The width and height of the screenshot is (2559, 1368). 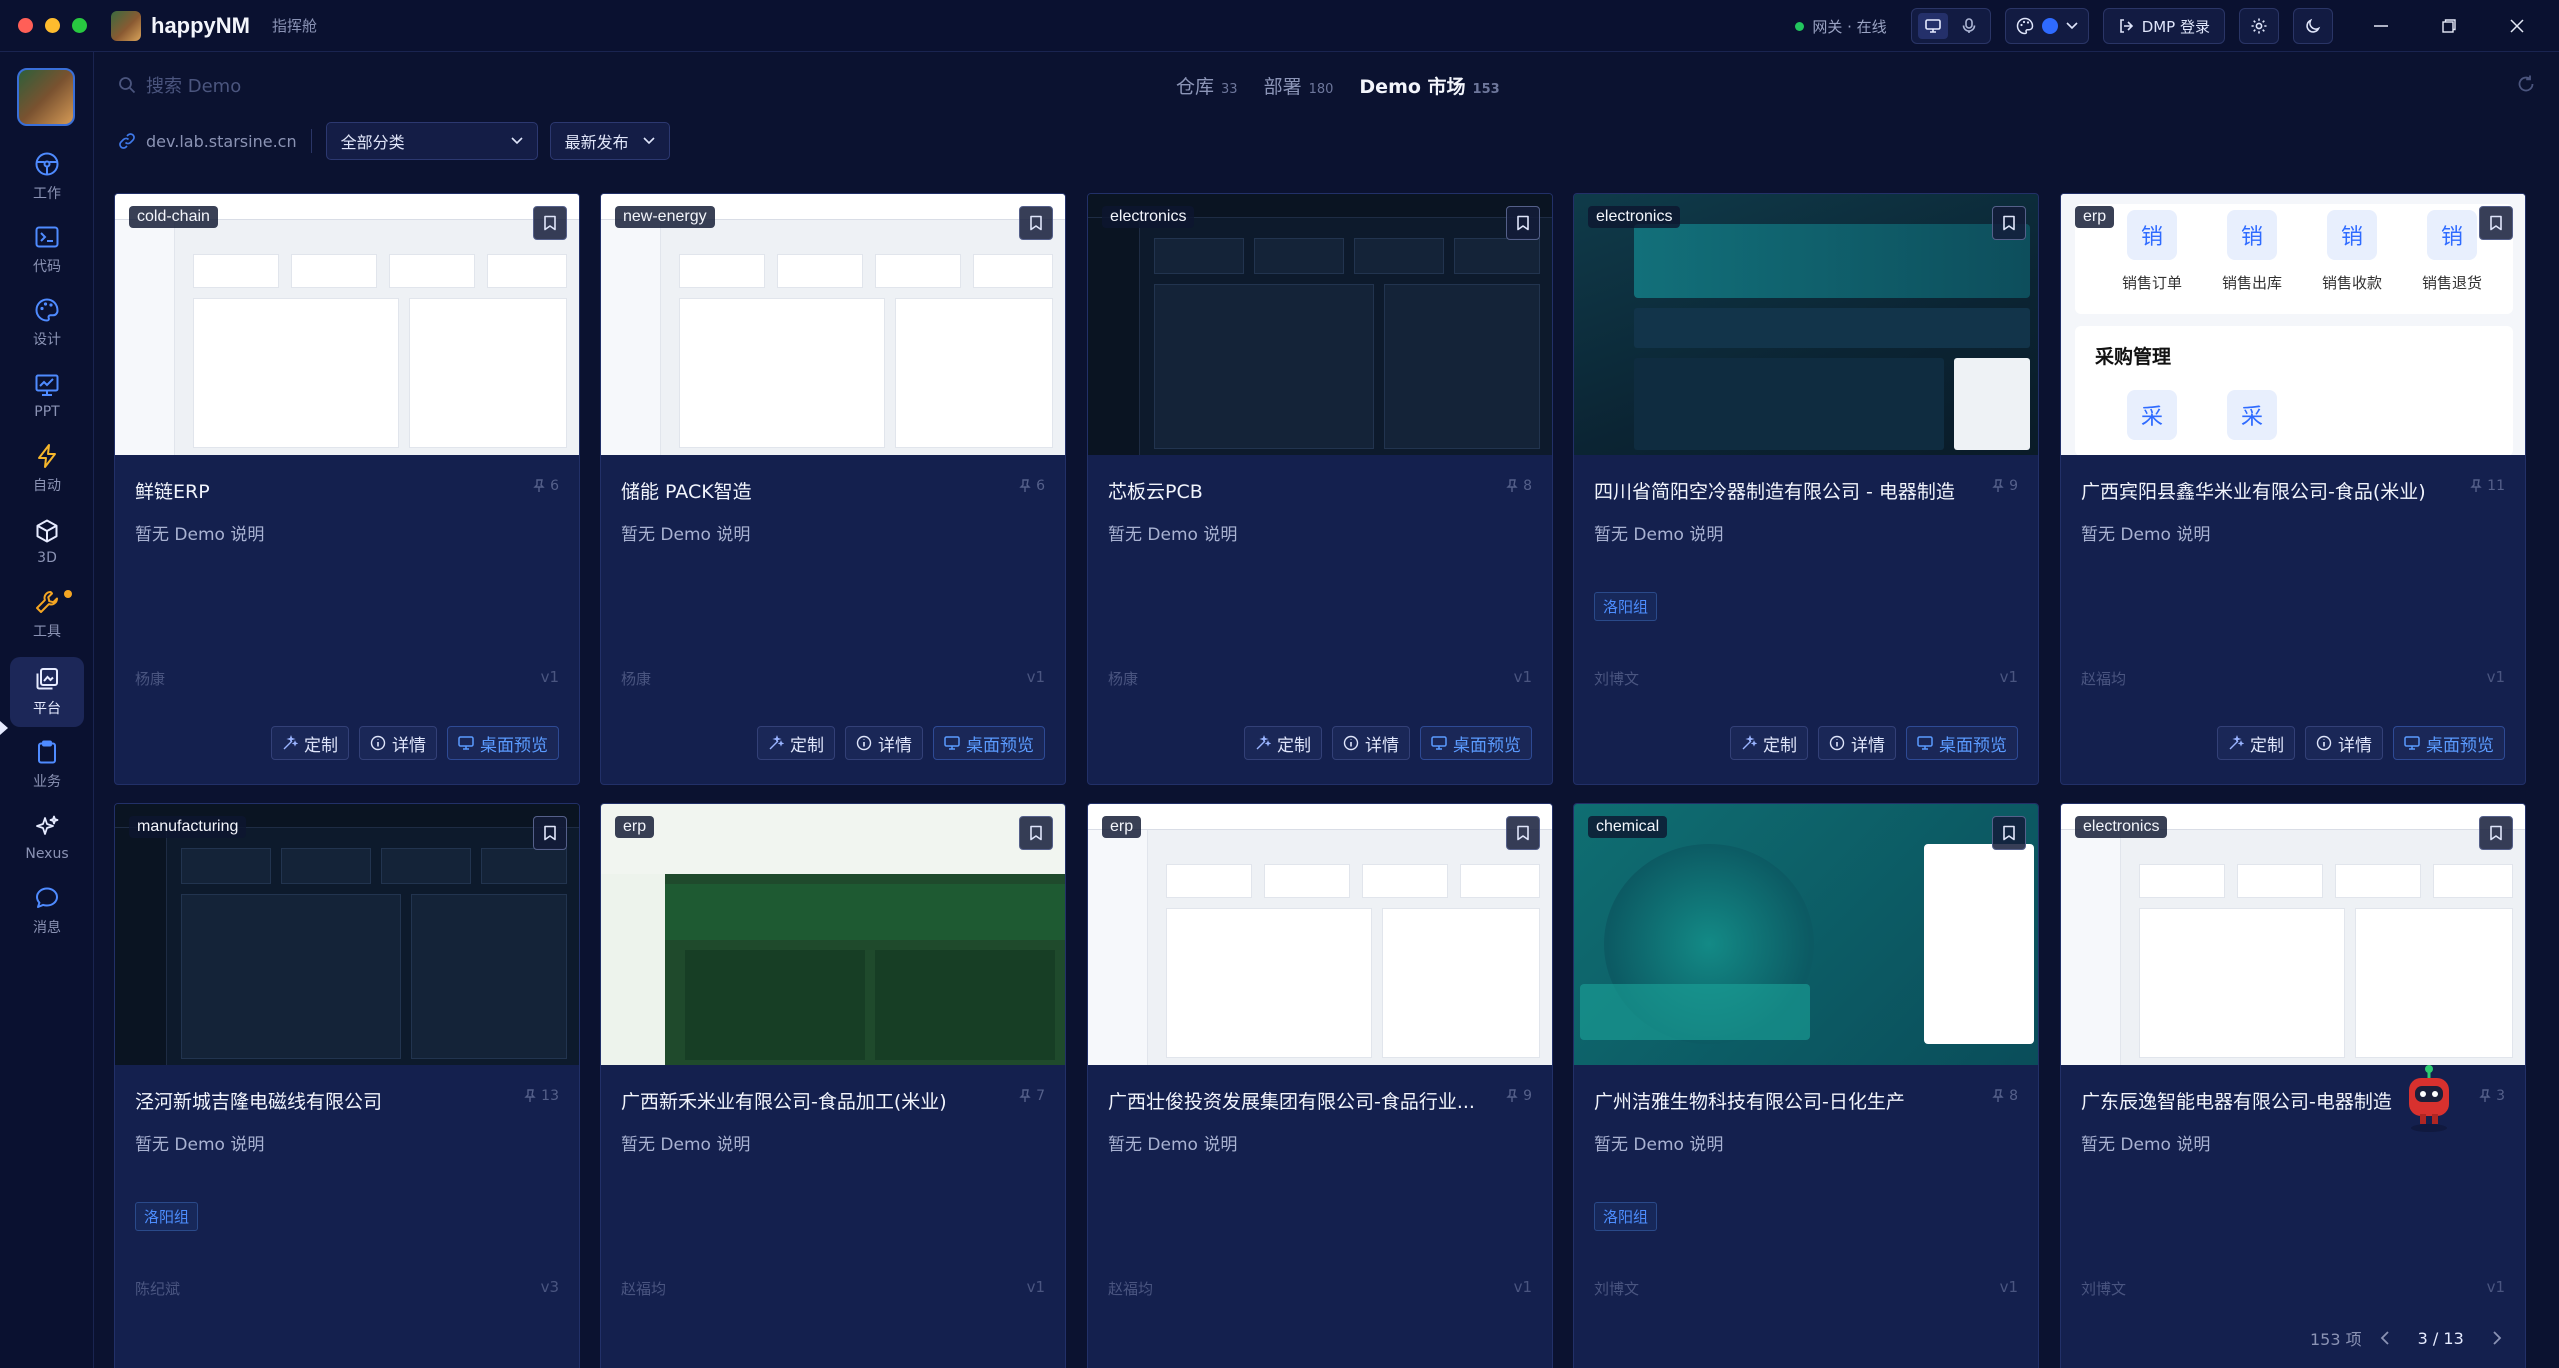 I want to click on demo-title: 储能 PACK智造, so click(x=686, y=492).